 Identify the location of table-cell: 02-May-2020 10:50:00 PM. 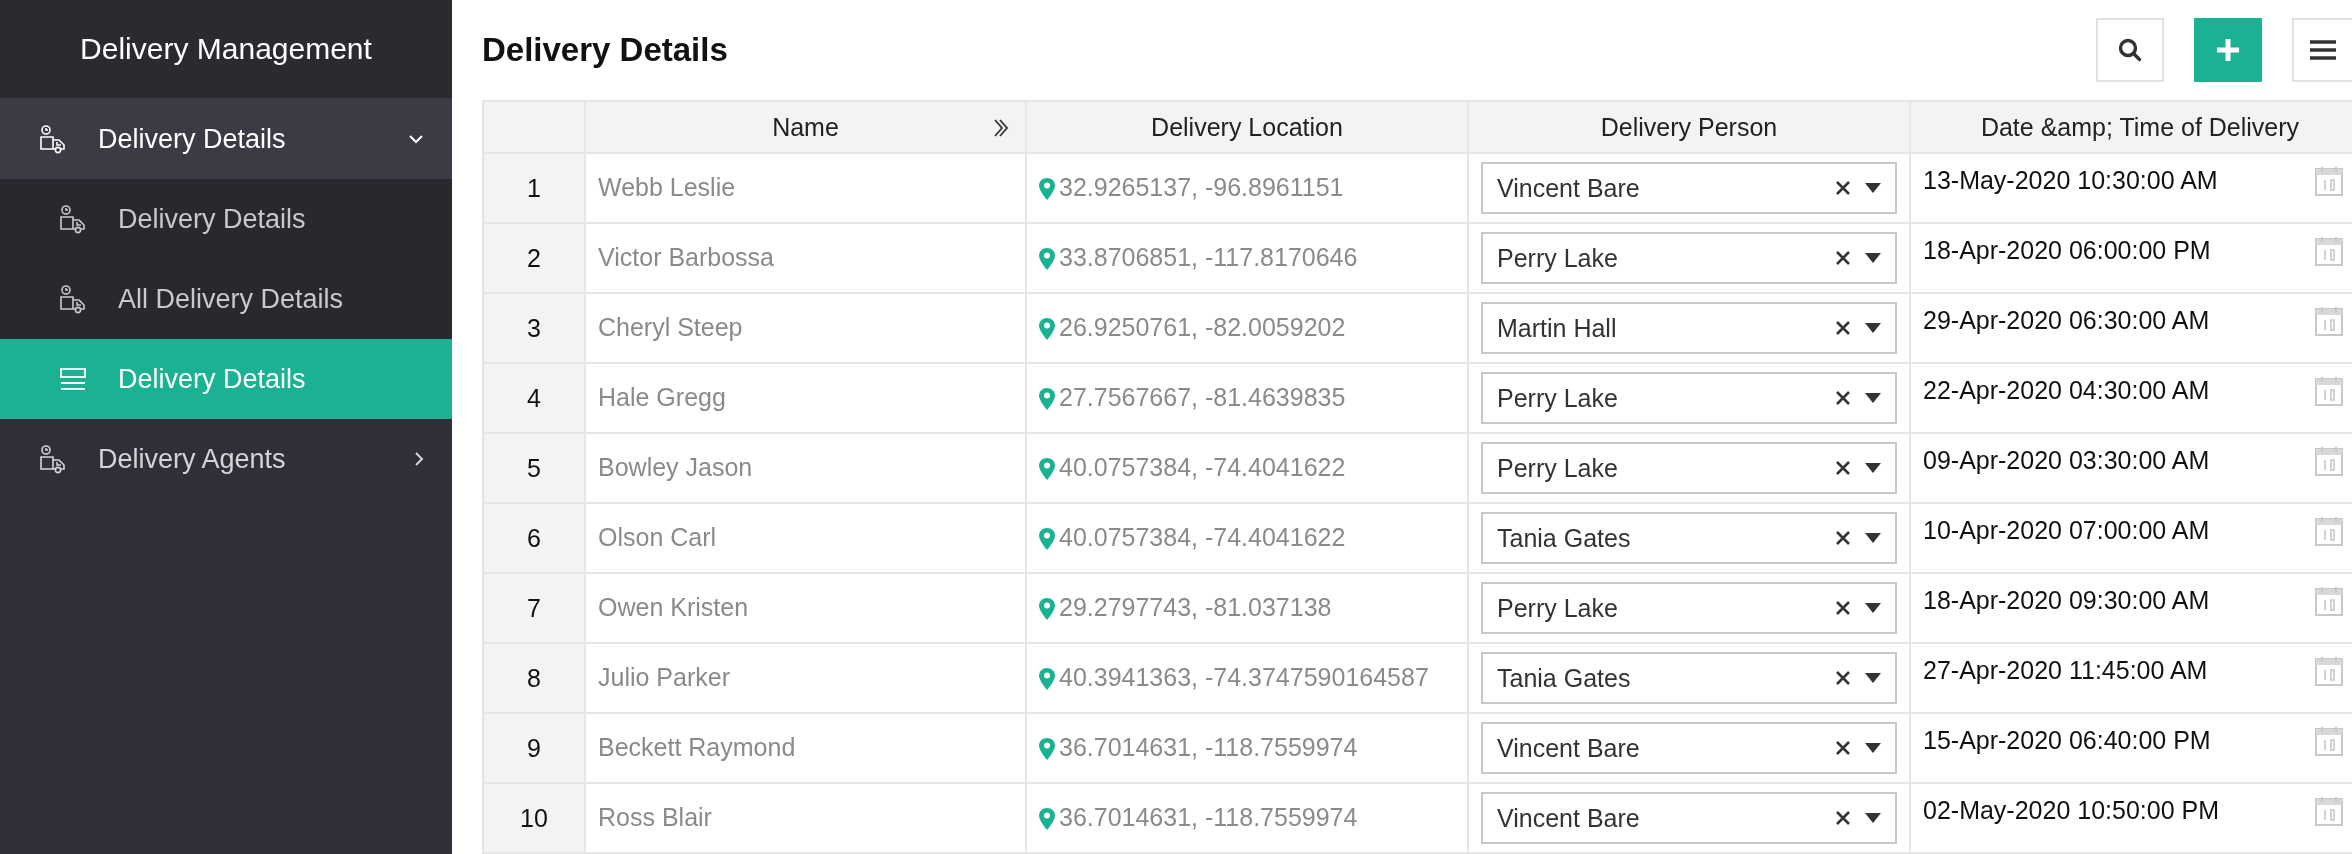
(2071, 810).